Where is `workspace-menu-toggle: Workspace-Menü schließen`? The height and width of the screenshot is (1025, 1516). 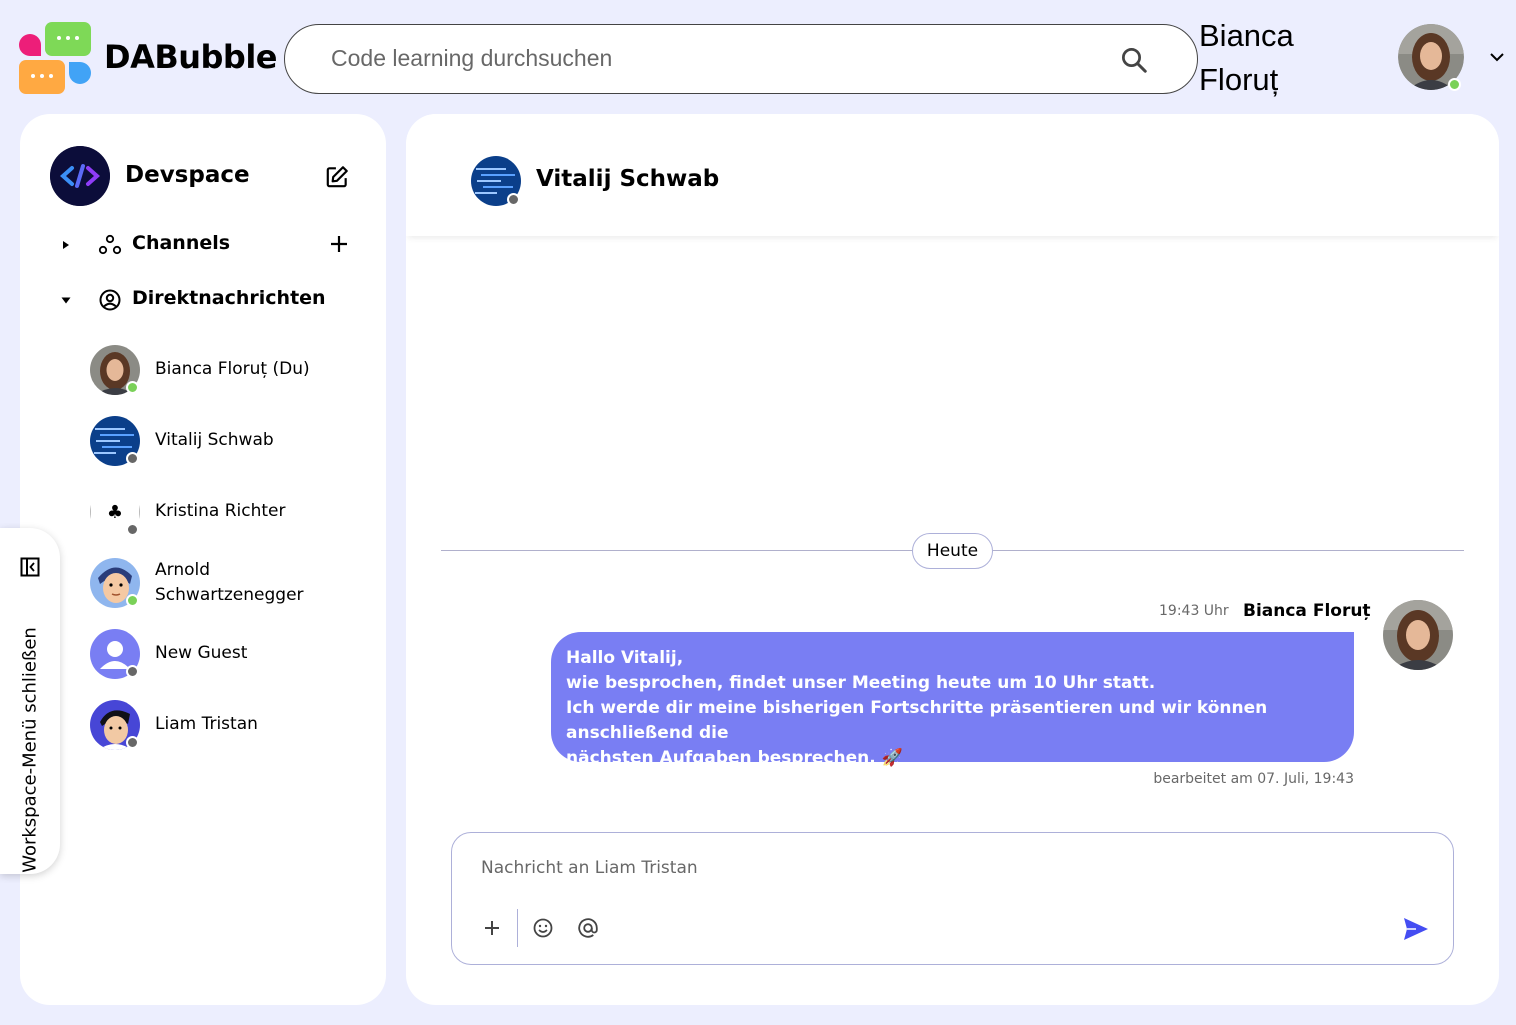
workspace-menu-toggle: Workspace-Menü schließen is located at coordinates (30, 701).